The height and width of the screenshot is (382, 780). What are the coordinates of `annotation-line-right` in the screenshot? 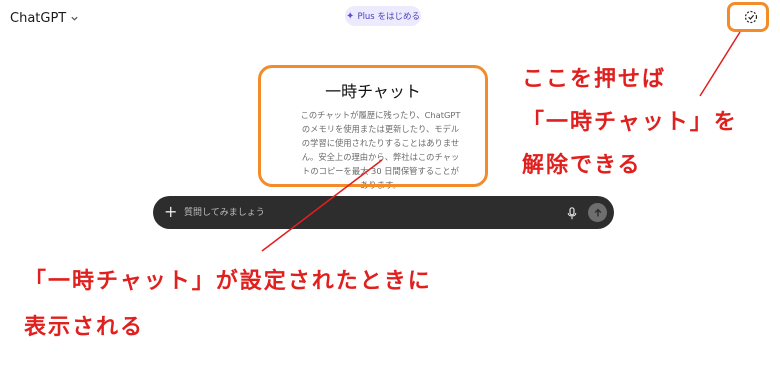 It's located at (720, 64).